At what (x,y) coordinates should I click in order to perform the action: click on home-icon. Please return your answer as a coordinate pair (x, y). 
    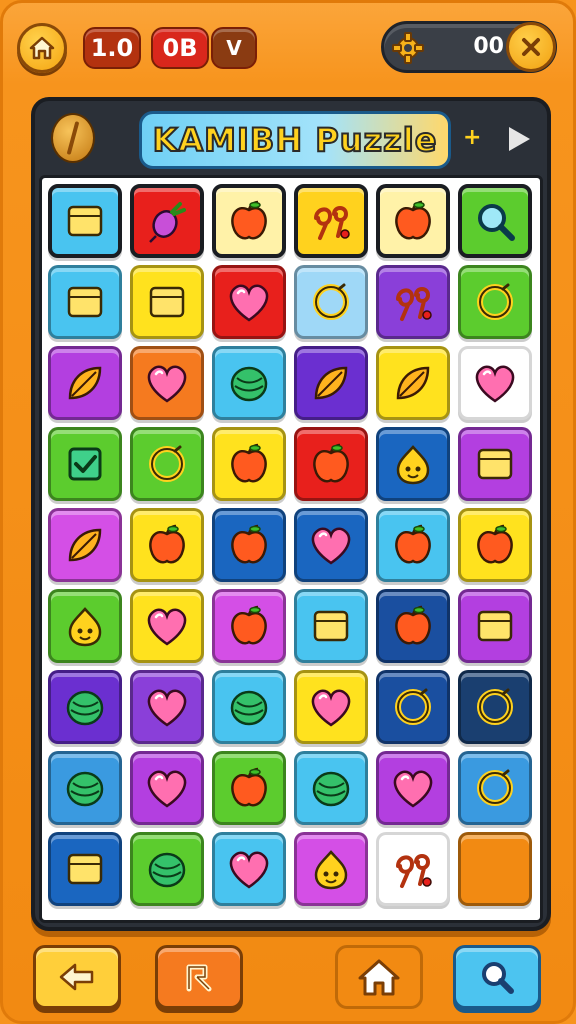
    Looking at the image, I should click on (42, 48).